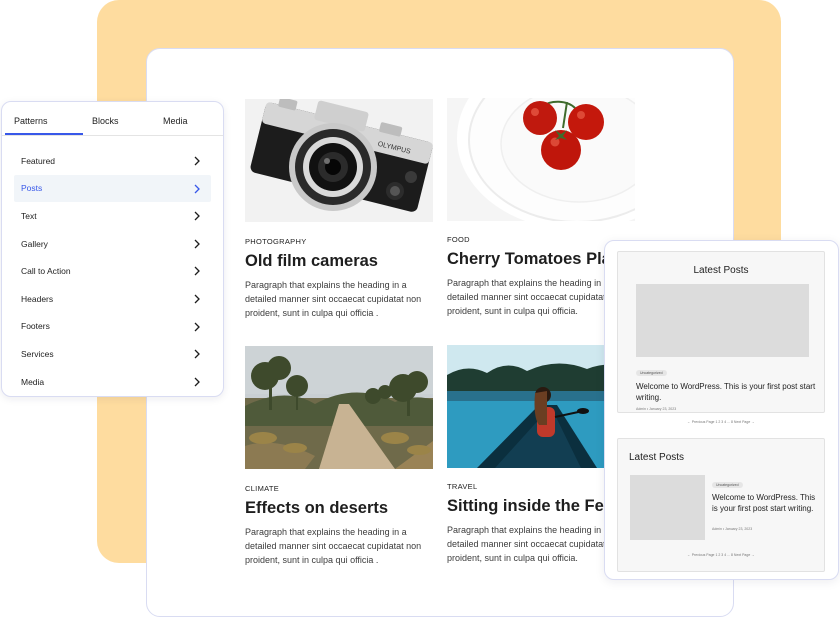 The width and height of the screenshot is (840, 618). What do you see at coordinates (46, 271) in the screenshot?
I see `category-item-label: Call to Action` at bounding box center [46, 271].